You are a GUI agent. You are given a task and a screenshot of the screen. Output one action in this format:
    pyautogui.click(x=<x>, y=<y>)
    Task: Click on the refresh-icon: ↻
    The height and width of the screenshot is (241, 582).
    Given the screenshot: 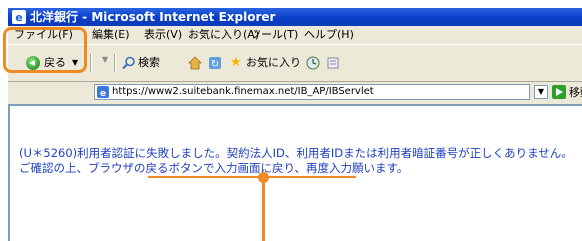 What is the action you would take?
    pyautogui.click(x=215, y=63)
    